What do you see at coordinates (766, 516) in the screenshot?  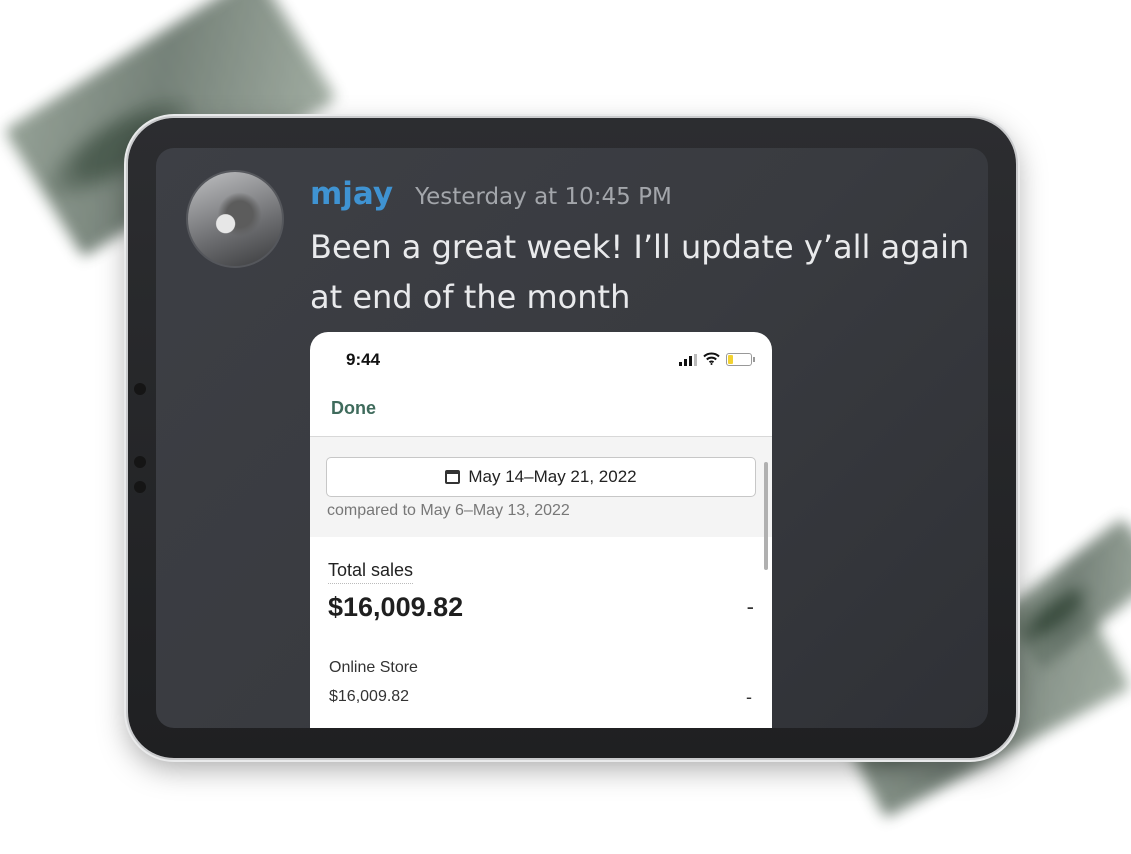 I see `scrollbar` at bounding box center [766, 516].